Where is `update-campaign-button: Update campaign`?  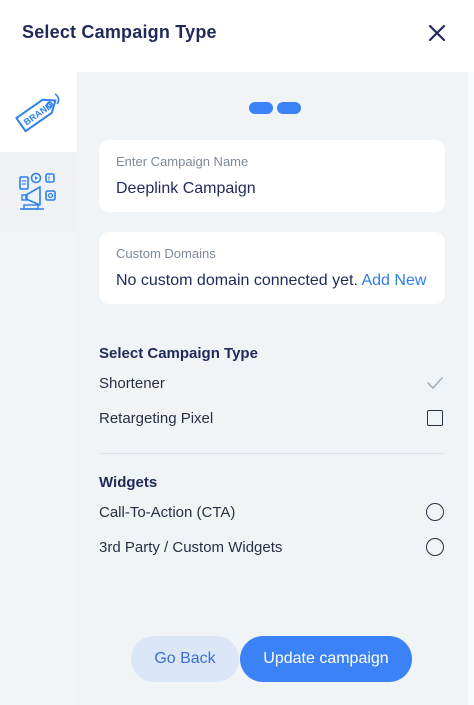
update-campaign-button: Update campaign is located at coordinates (326, 659).